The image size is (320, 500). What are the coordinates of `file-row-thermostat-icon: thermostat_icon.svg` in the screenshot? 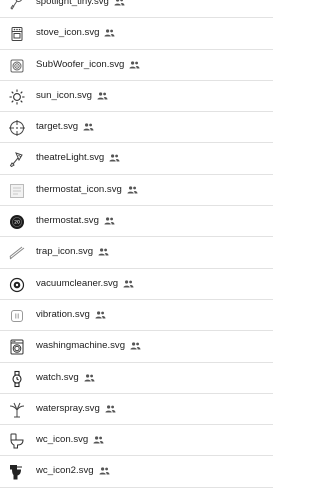 It's located at (136, 191).